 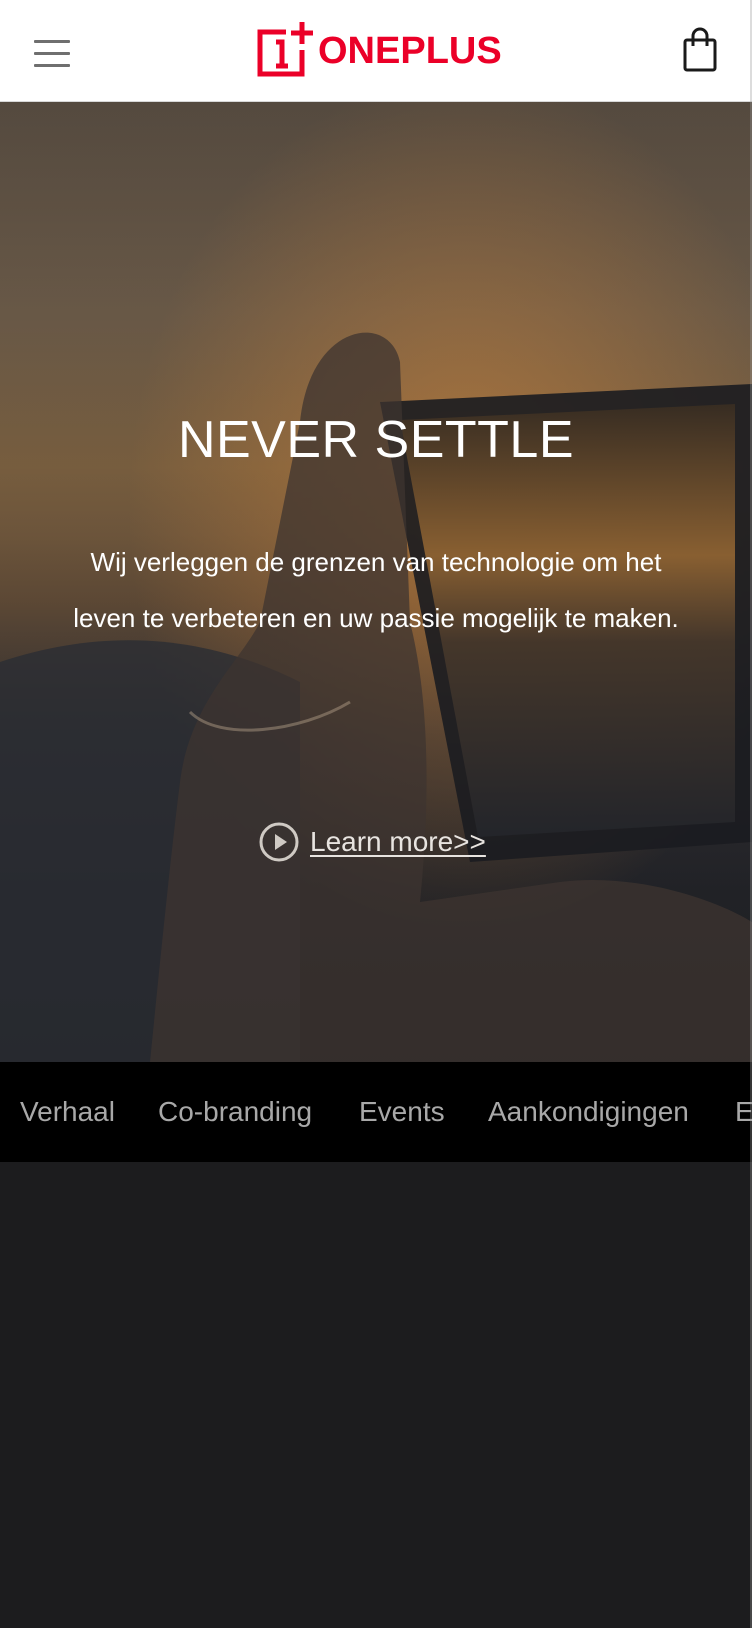 I want to click on play-circle-icon, so click(x=279, y=842).